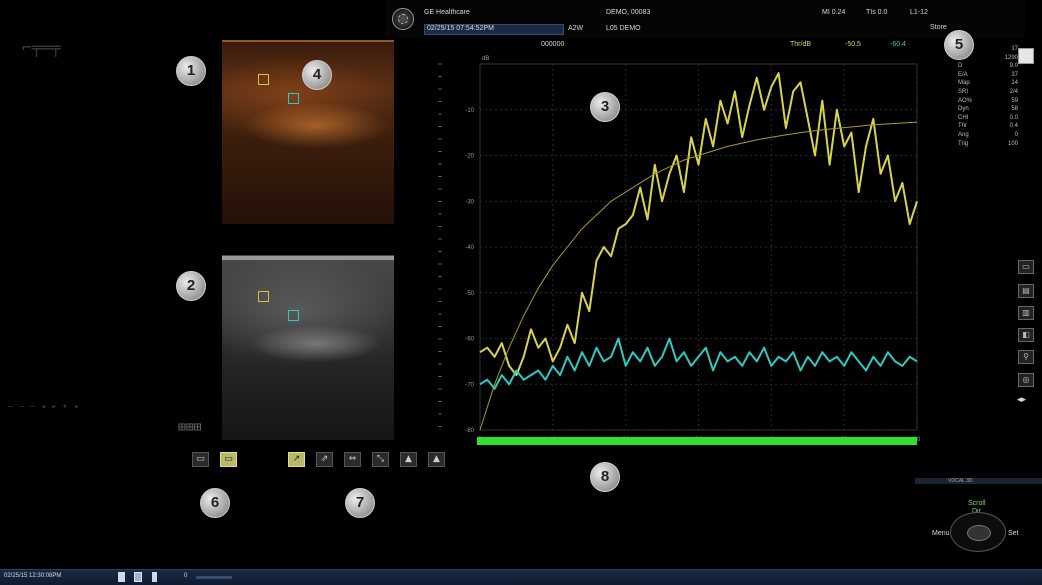 The image size is (1042, 585). I want to click on y-tick-label: -10, so click(469, 111).